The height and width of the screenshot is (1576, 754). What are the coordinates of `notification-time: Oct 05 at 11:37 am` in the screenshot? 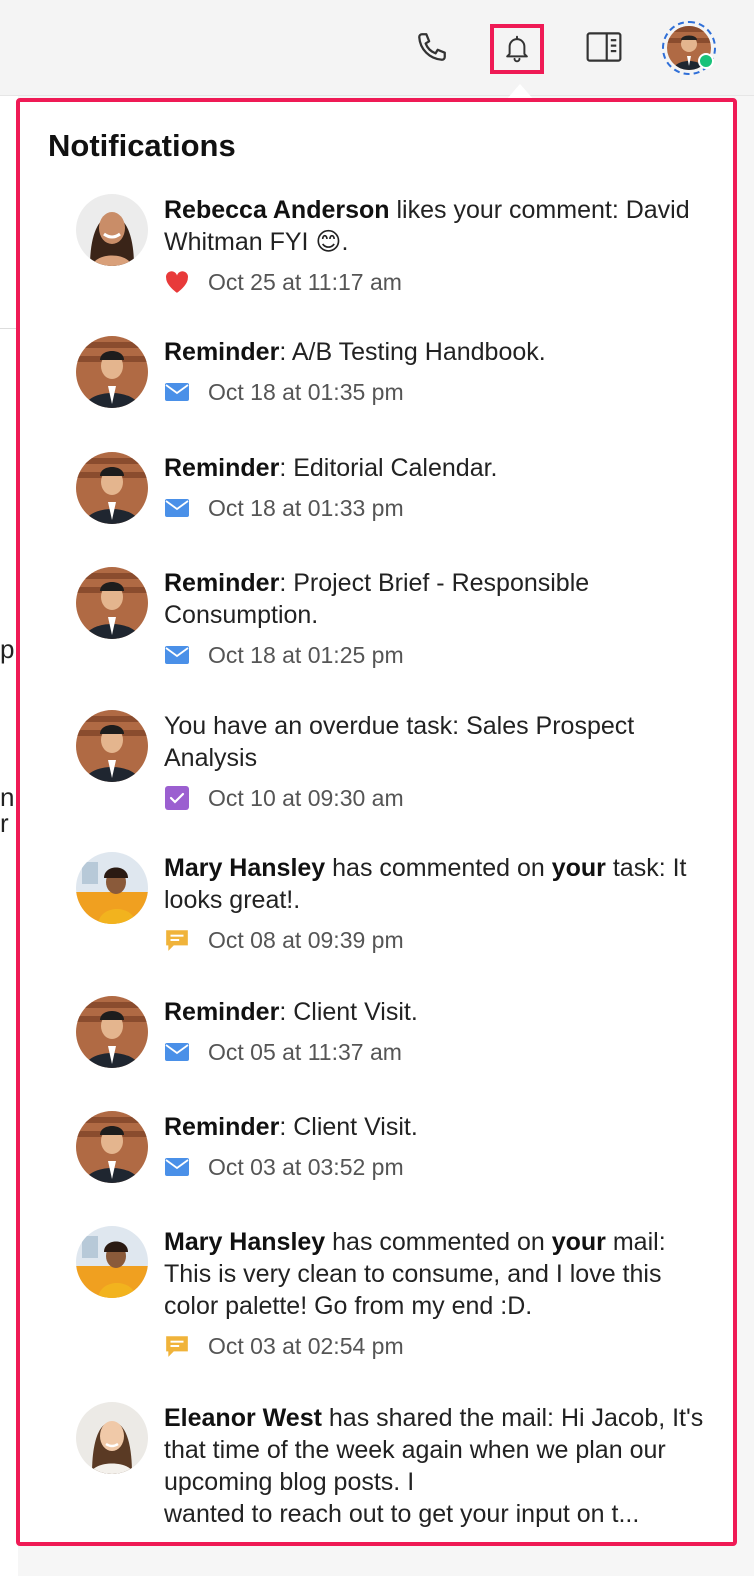 It's located at (305, 1052).